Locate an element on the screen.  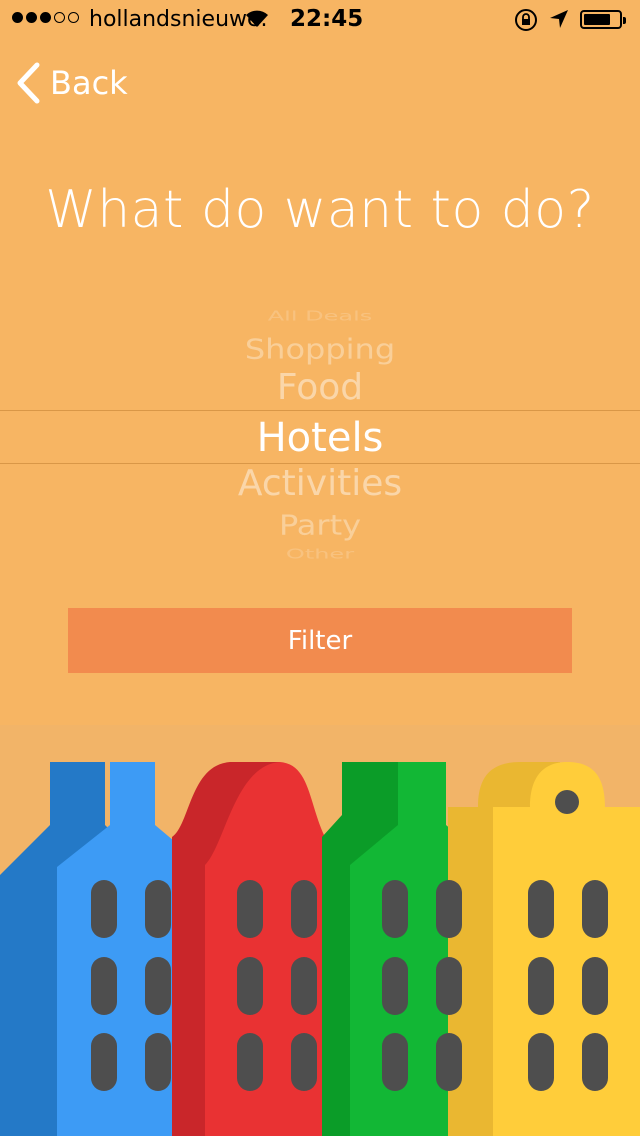
back-button: Back is located at coordinates (72, 83).